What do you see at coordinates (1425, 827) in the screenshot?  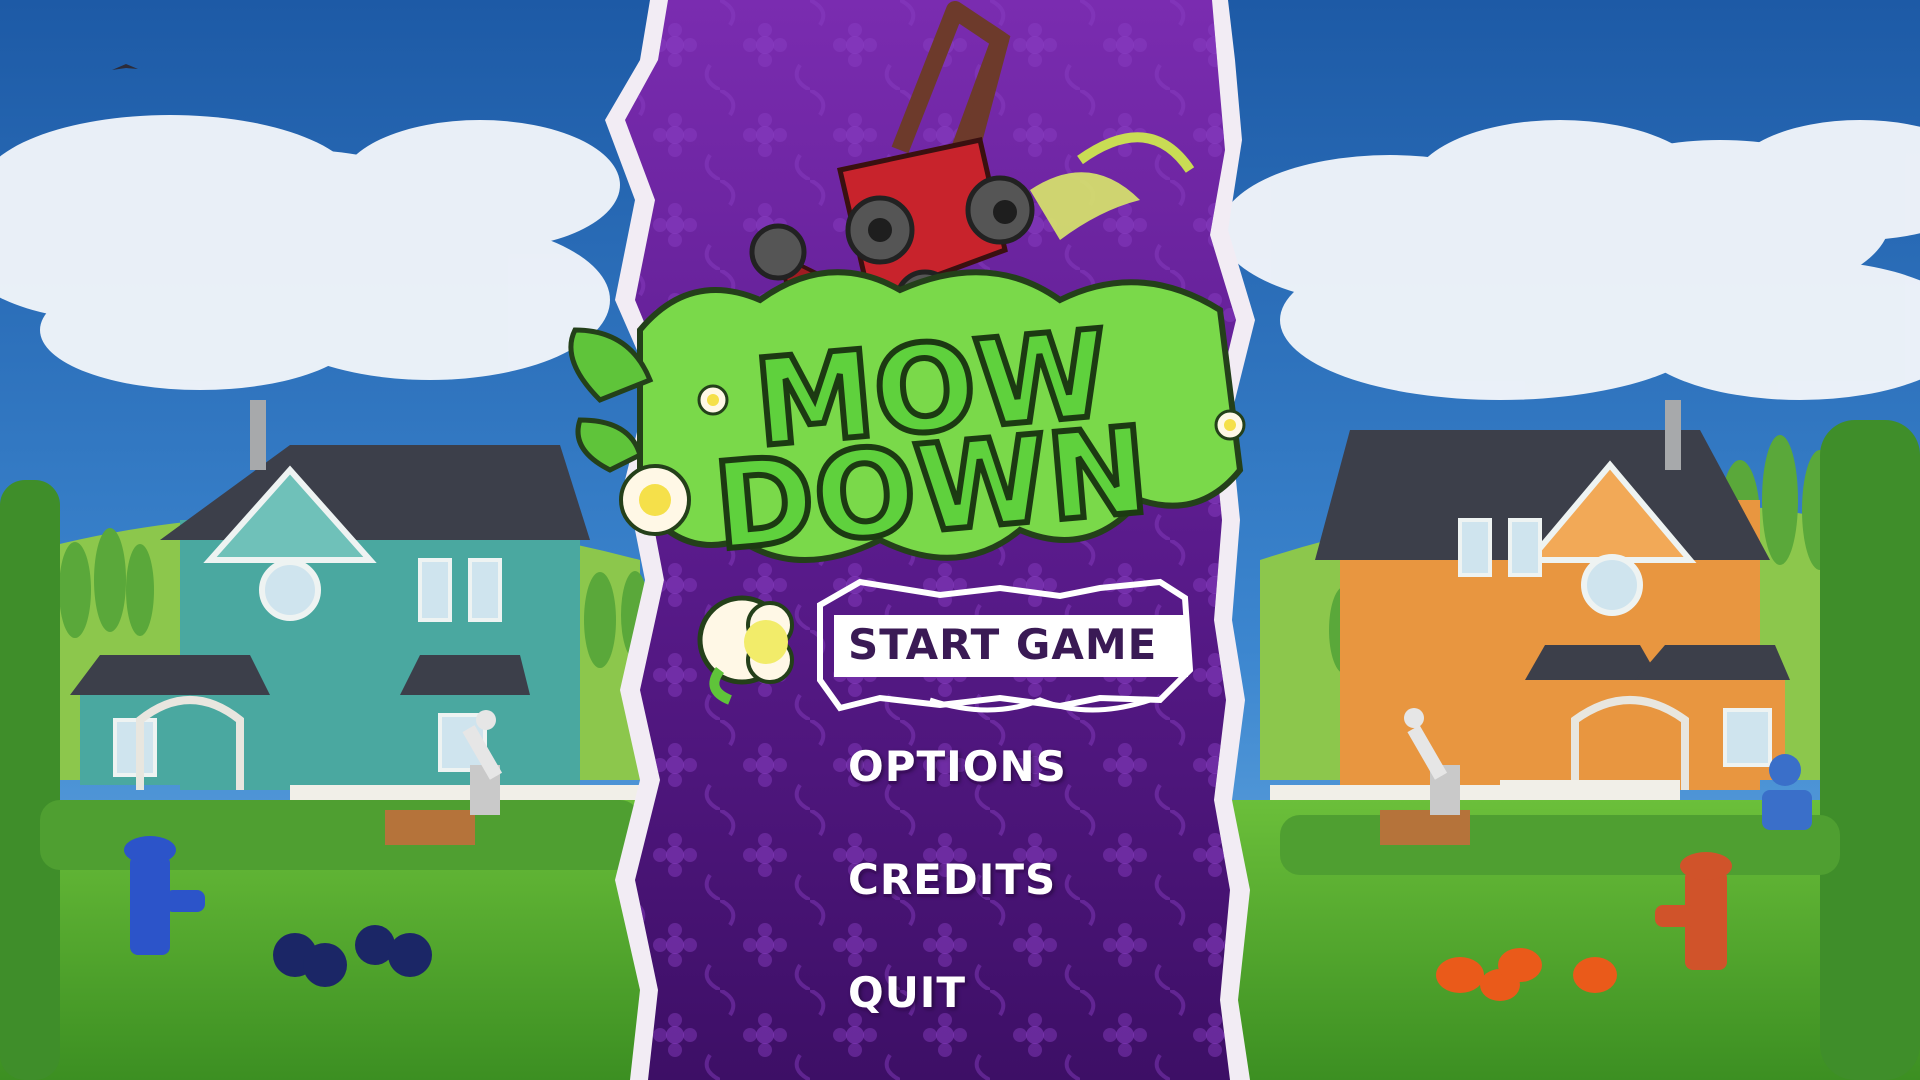 I see `bench-right` at bounding box center [1425, 827].